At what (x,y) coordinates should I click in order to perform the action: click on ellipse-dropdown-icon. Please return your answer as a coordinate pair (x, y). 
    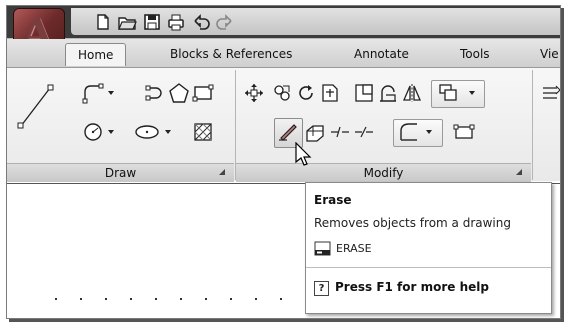
    Looking at the image, I should click on (168, 132).